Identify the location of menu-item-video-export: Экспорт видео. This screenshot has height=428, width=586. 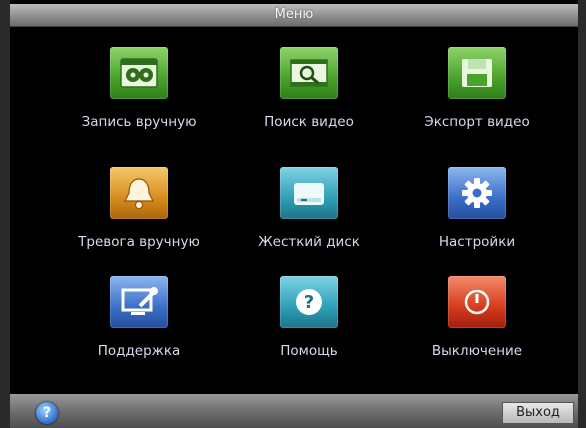
(477, 88).